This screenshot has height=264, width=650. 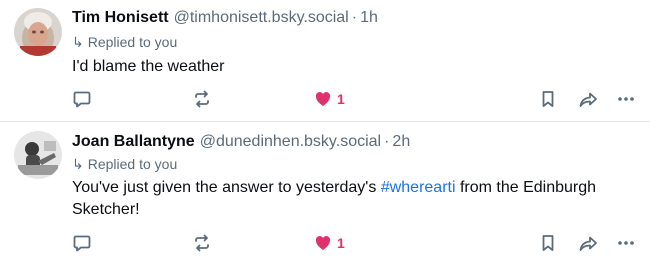 I want to click on author-handle: @timhonisett.bsky.social, so click(x=261, y=17).